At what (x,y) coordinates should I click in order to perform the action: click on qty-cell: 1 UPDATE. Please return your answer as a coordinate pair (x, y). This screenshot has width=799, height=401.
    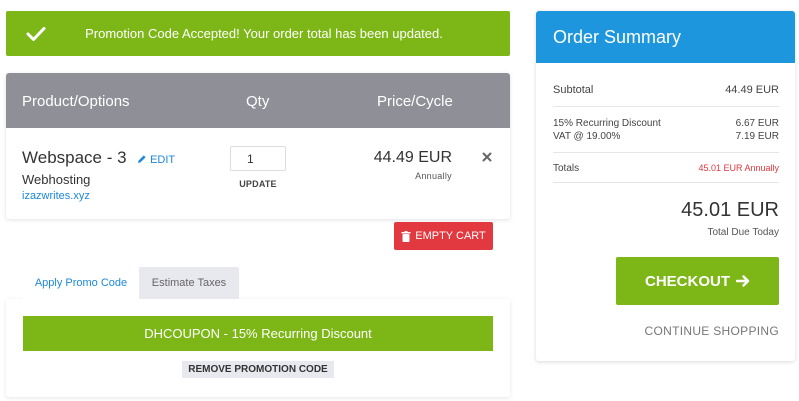
    Looking at the image, I should click on (258, 167).